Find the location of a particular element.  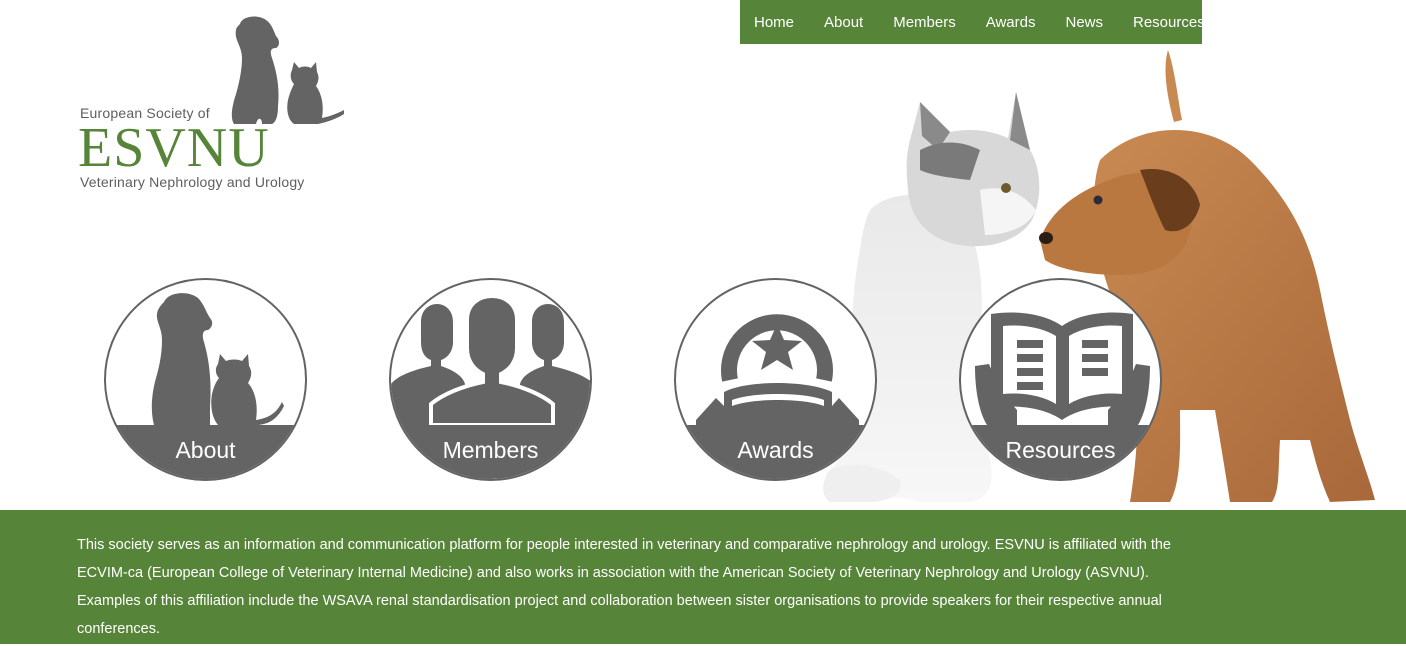

logo-tagline-bottom: Veterinary Nephrology and Urology is located at coordinates (192, 182).